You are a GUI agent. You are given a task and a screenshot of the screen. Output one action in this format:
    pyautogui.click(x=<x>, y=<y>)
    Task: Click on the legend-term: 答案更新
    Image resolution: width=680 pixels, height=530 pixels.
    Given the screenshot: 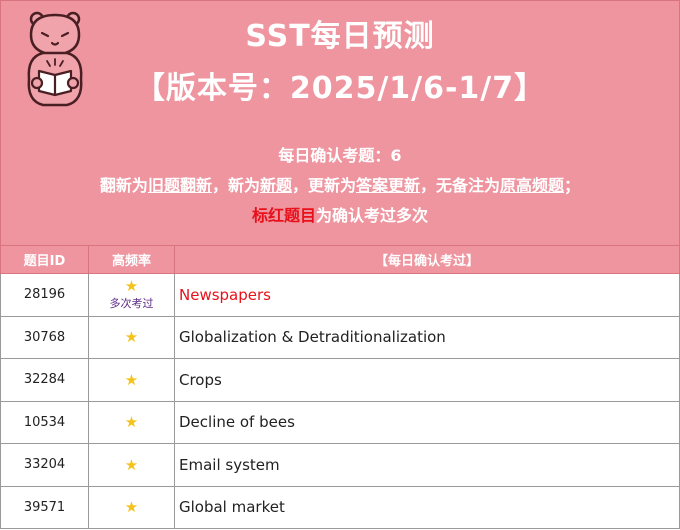 What is the action you would take?
    pyautogui.click(x=388, y=185)
    